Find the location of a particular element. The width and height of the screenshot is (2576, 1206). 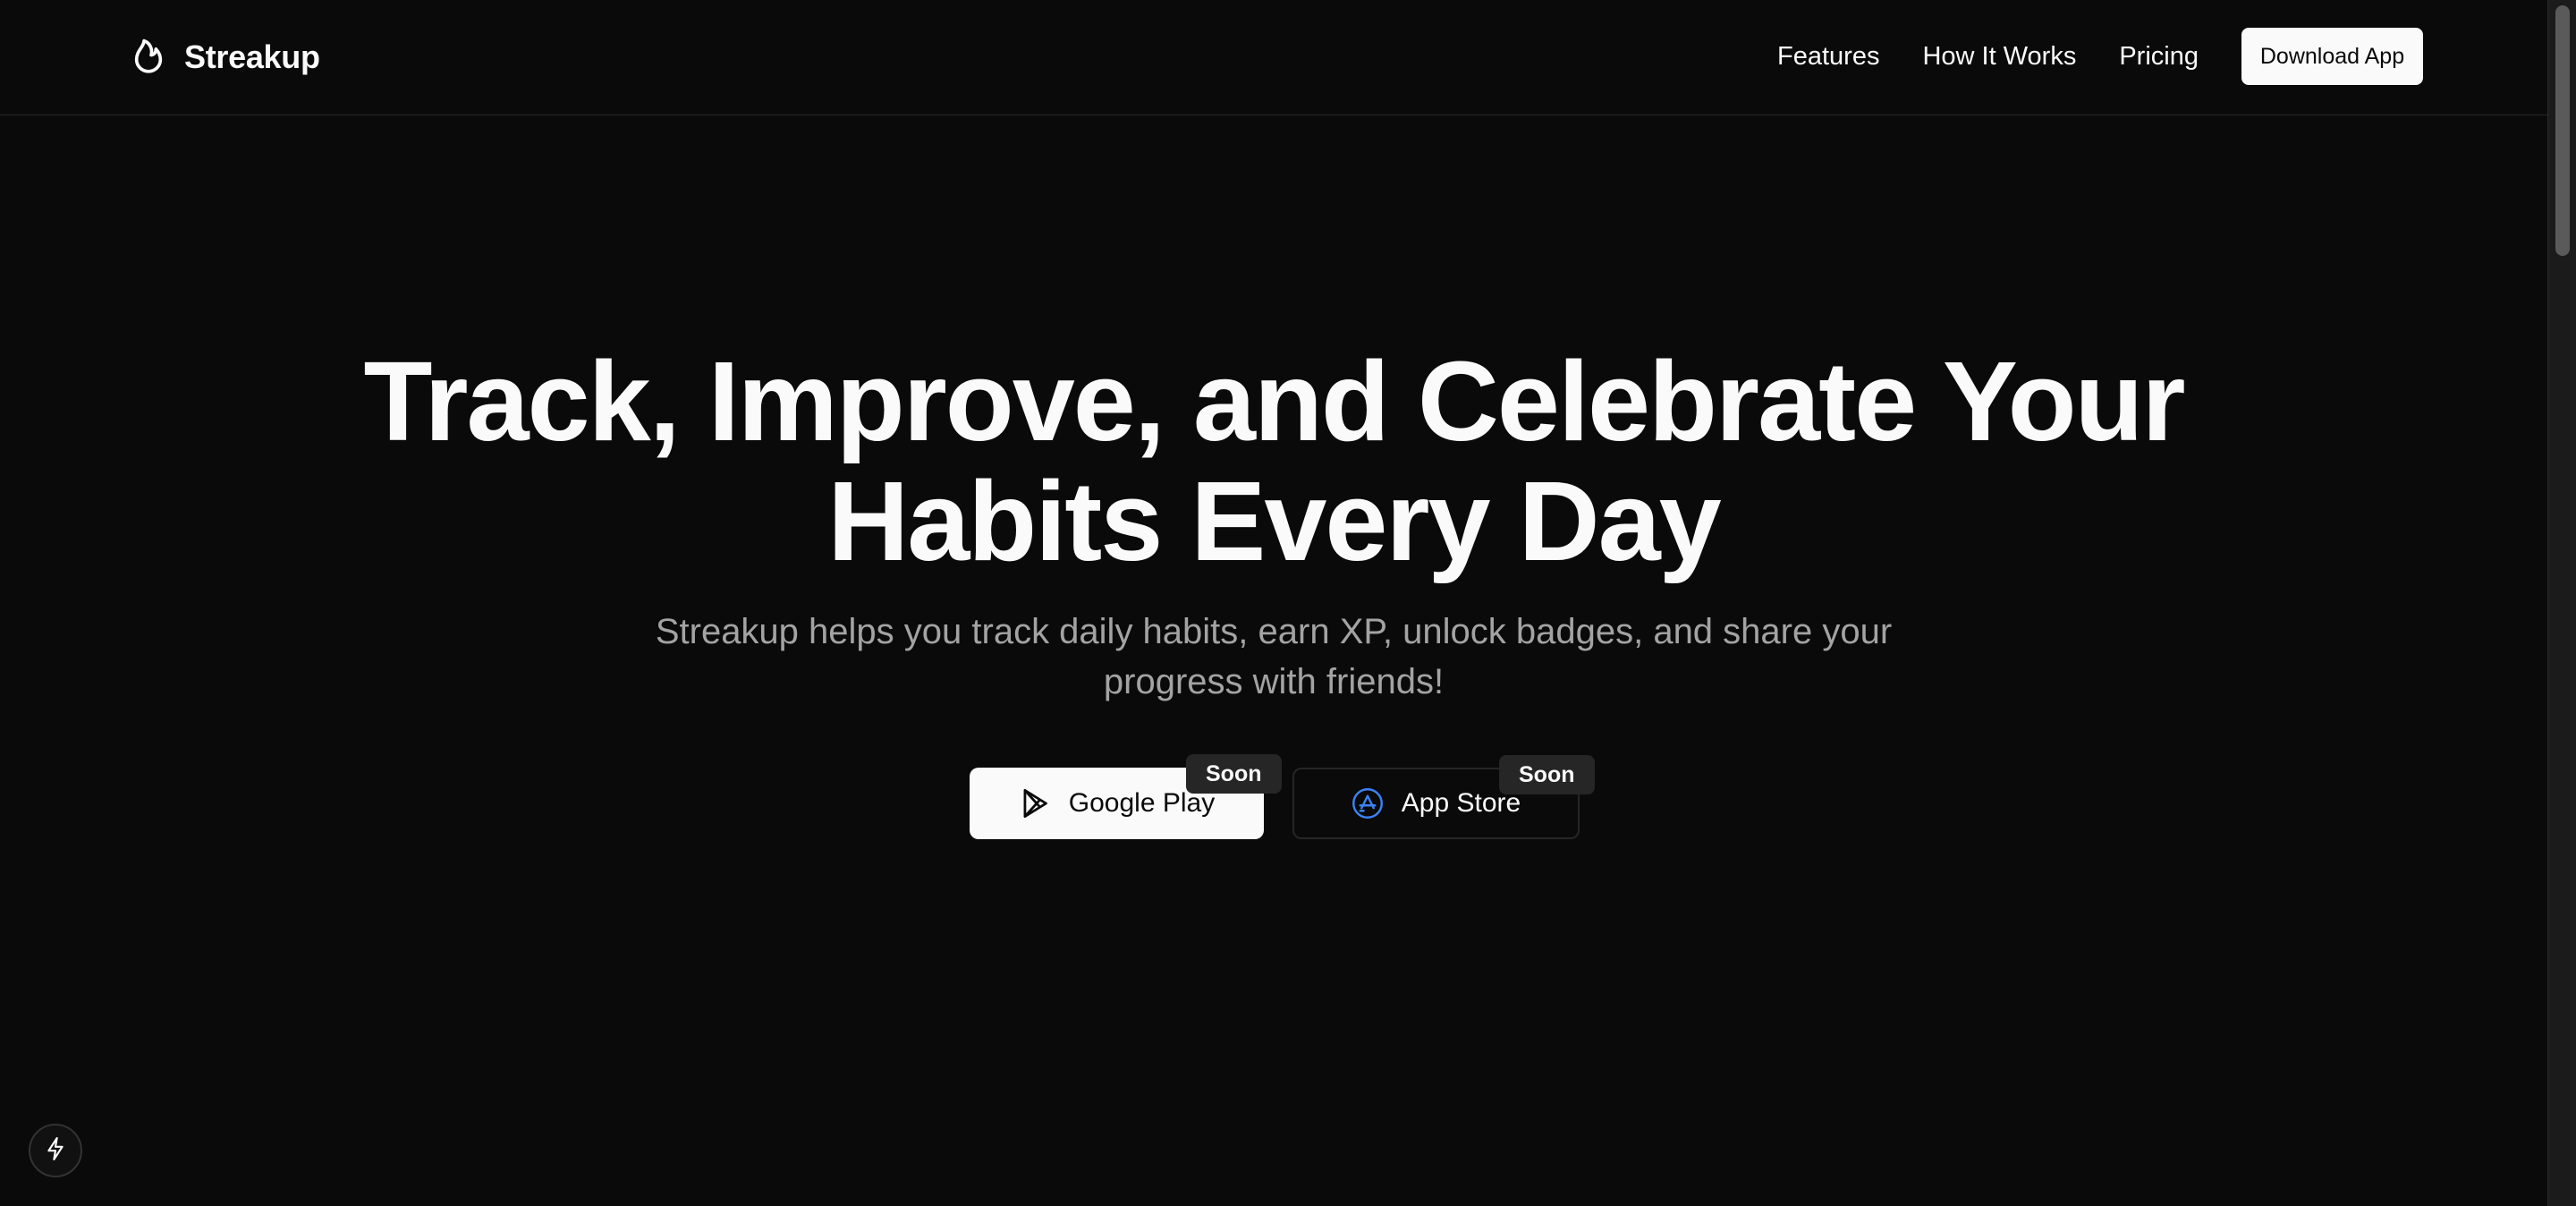

app-store-soon-badge: Soon is located at coordinates (1547, 774).